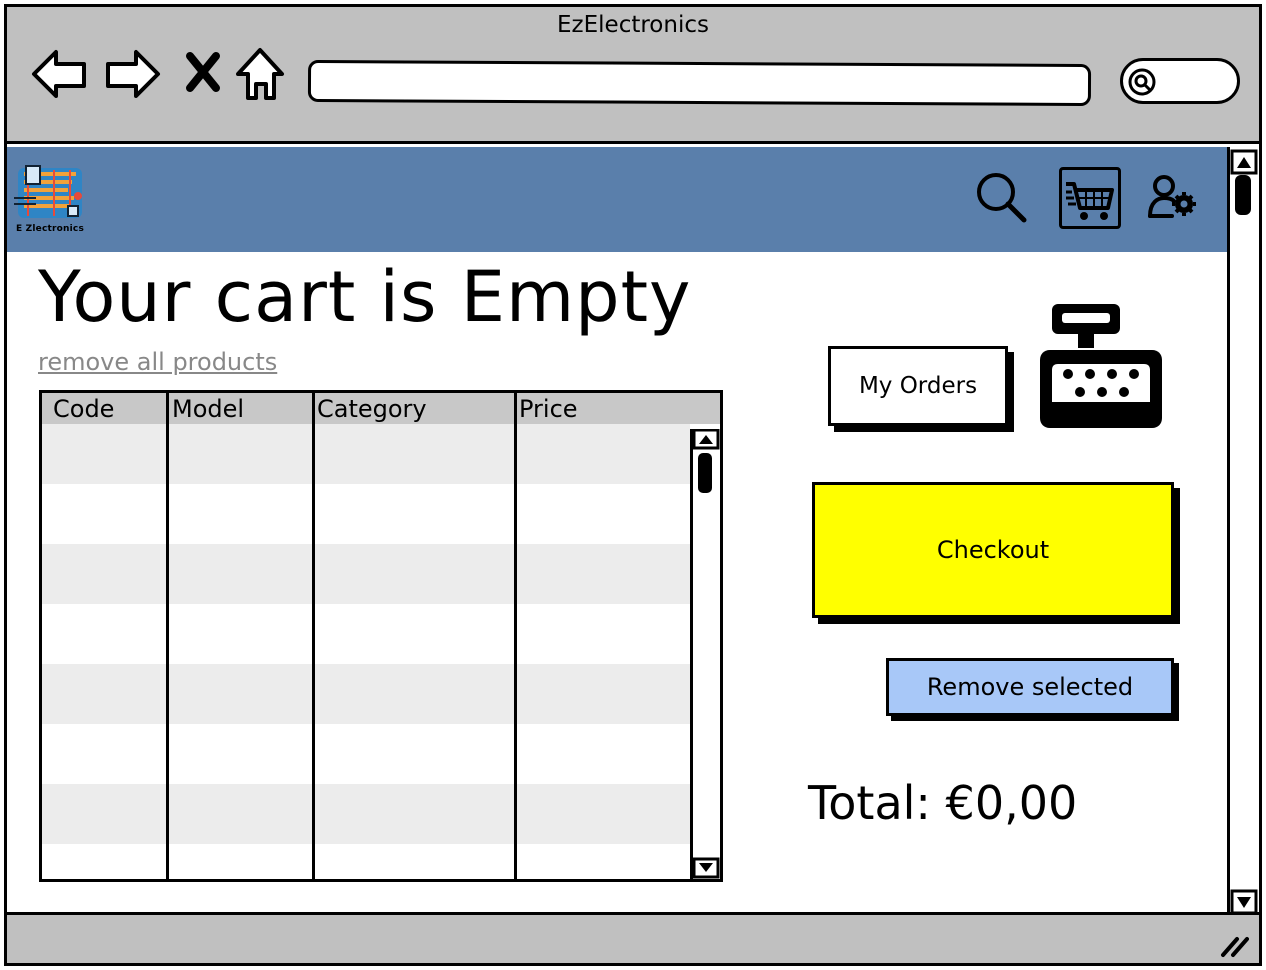 The image size is (1266, 970). What do you see at coordinates (1174, 198) in the screenshot?
I see `user-settings-icon` at bounding box center [1174, 198].